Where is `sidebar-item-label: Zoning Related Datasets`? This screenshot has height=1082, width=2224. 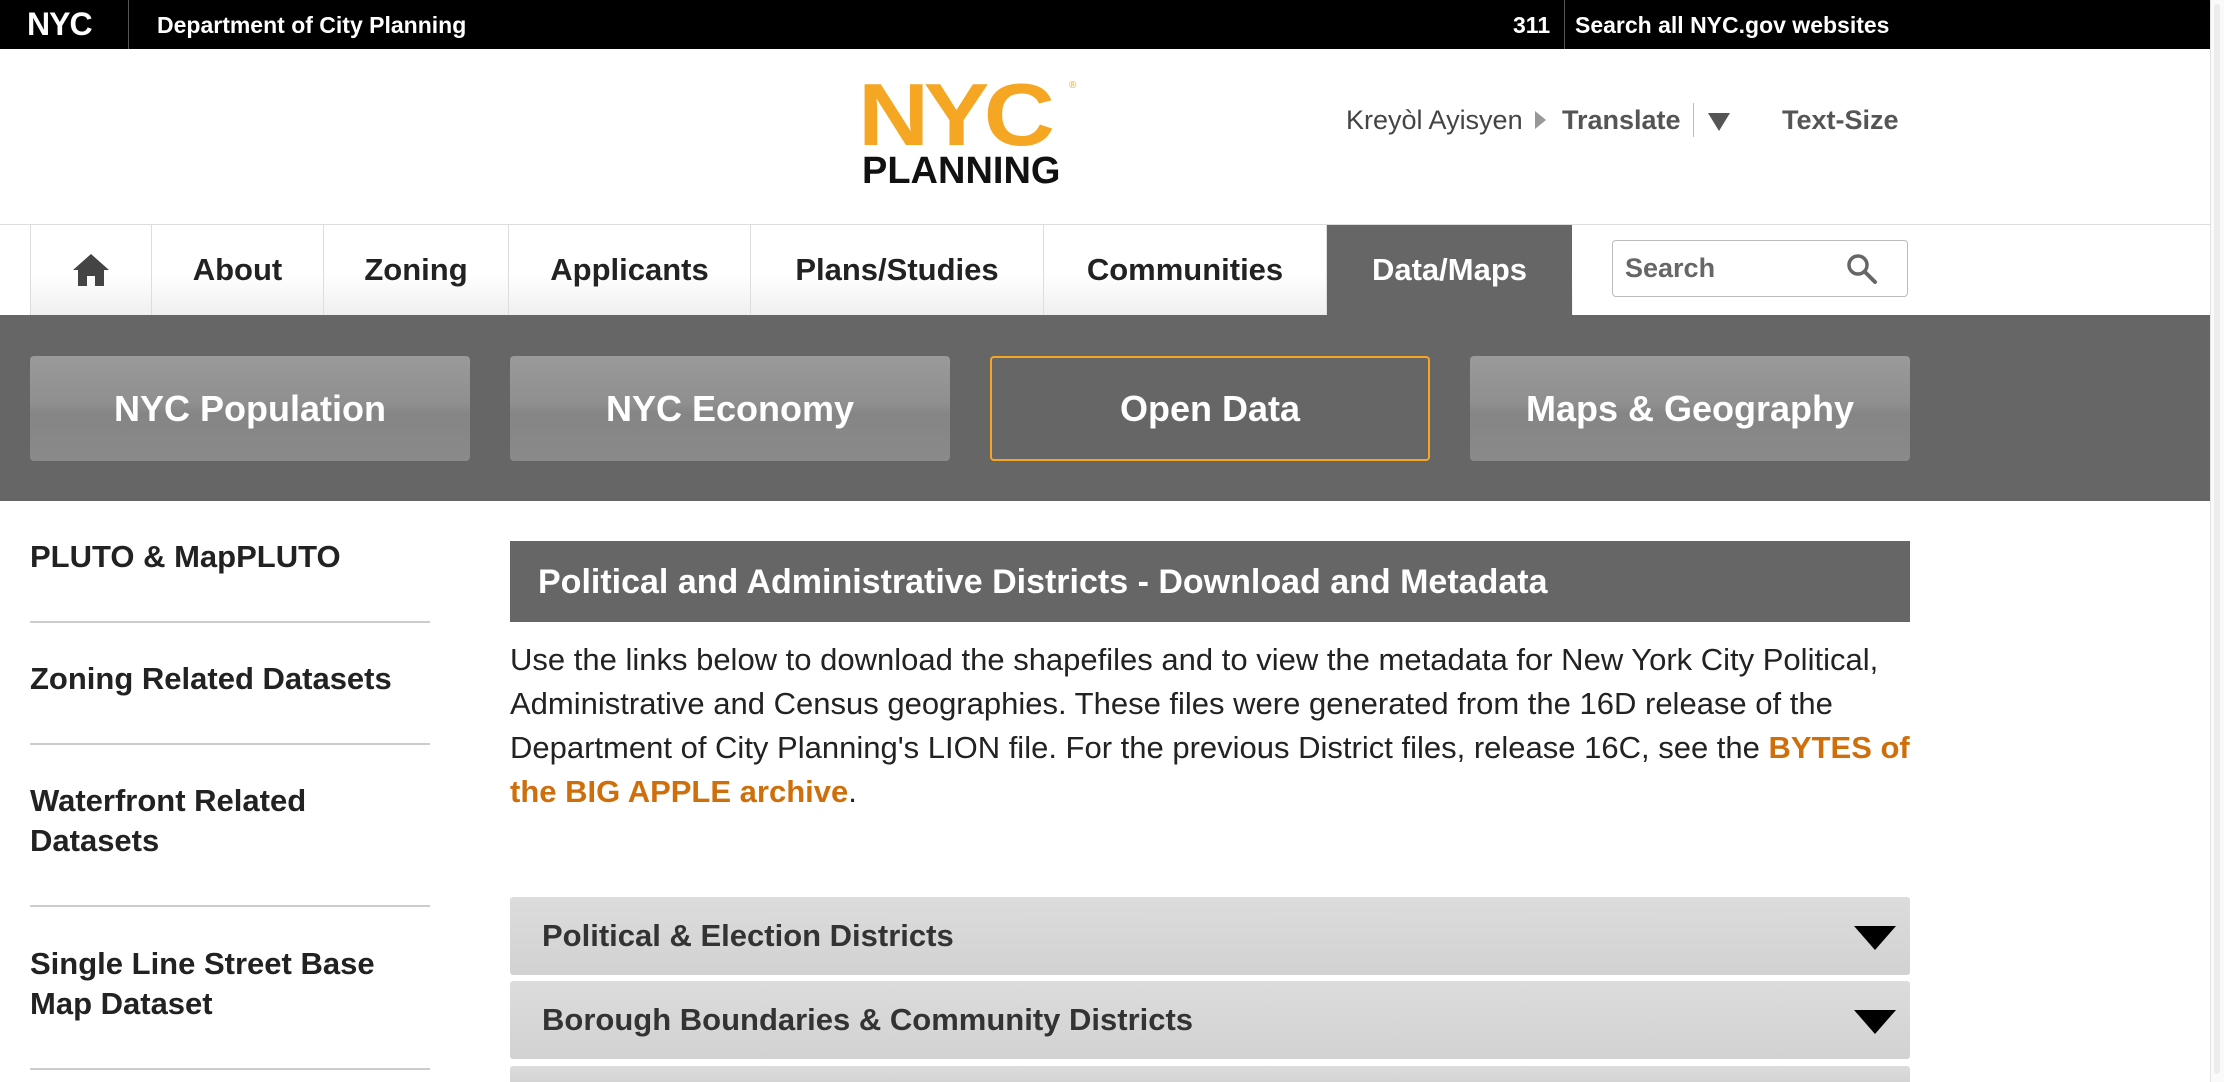
sidebar-item-label: Zoning Related Datasets is located at coordinates (211, 678).